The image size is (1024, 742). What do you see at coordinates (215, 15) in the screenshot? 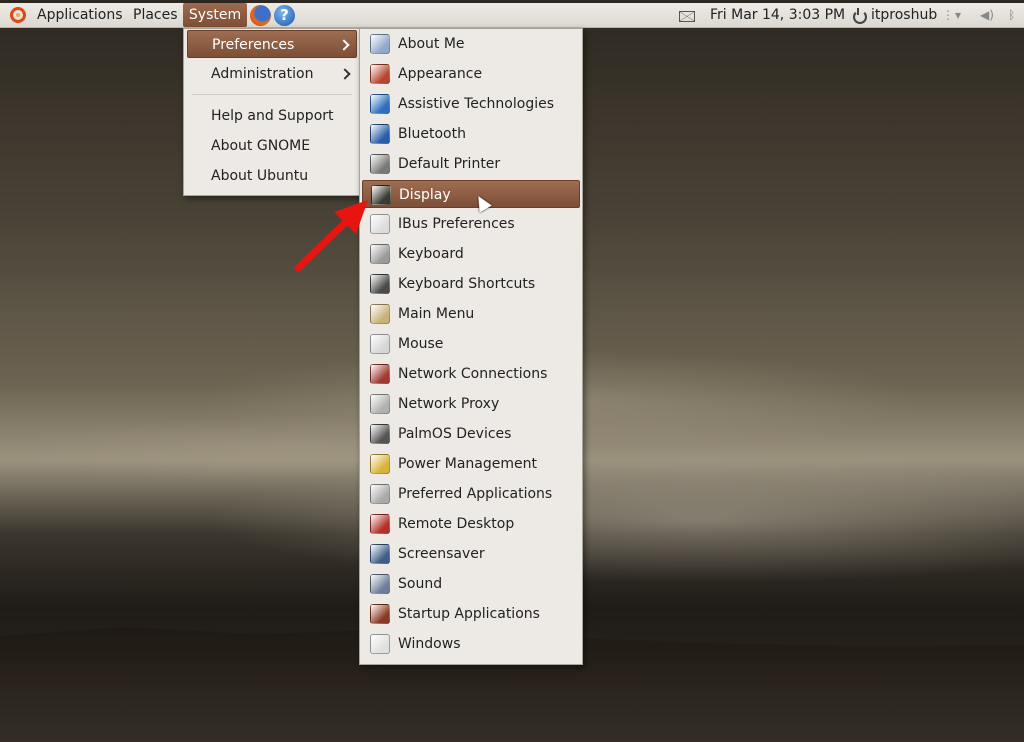
I see `system-menu: System` at bounding box center [215, 15].